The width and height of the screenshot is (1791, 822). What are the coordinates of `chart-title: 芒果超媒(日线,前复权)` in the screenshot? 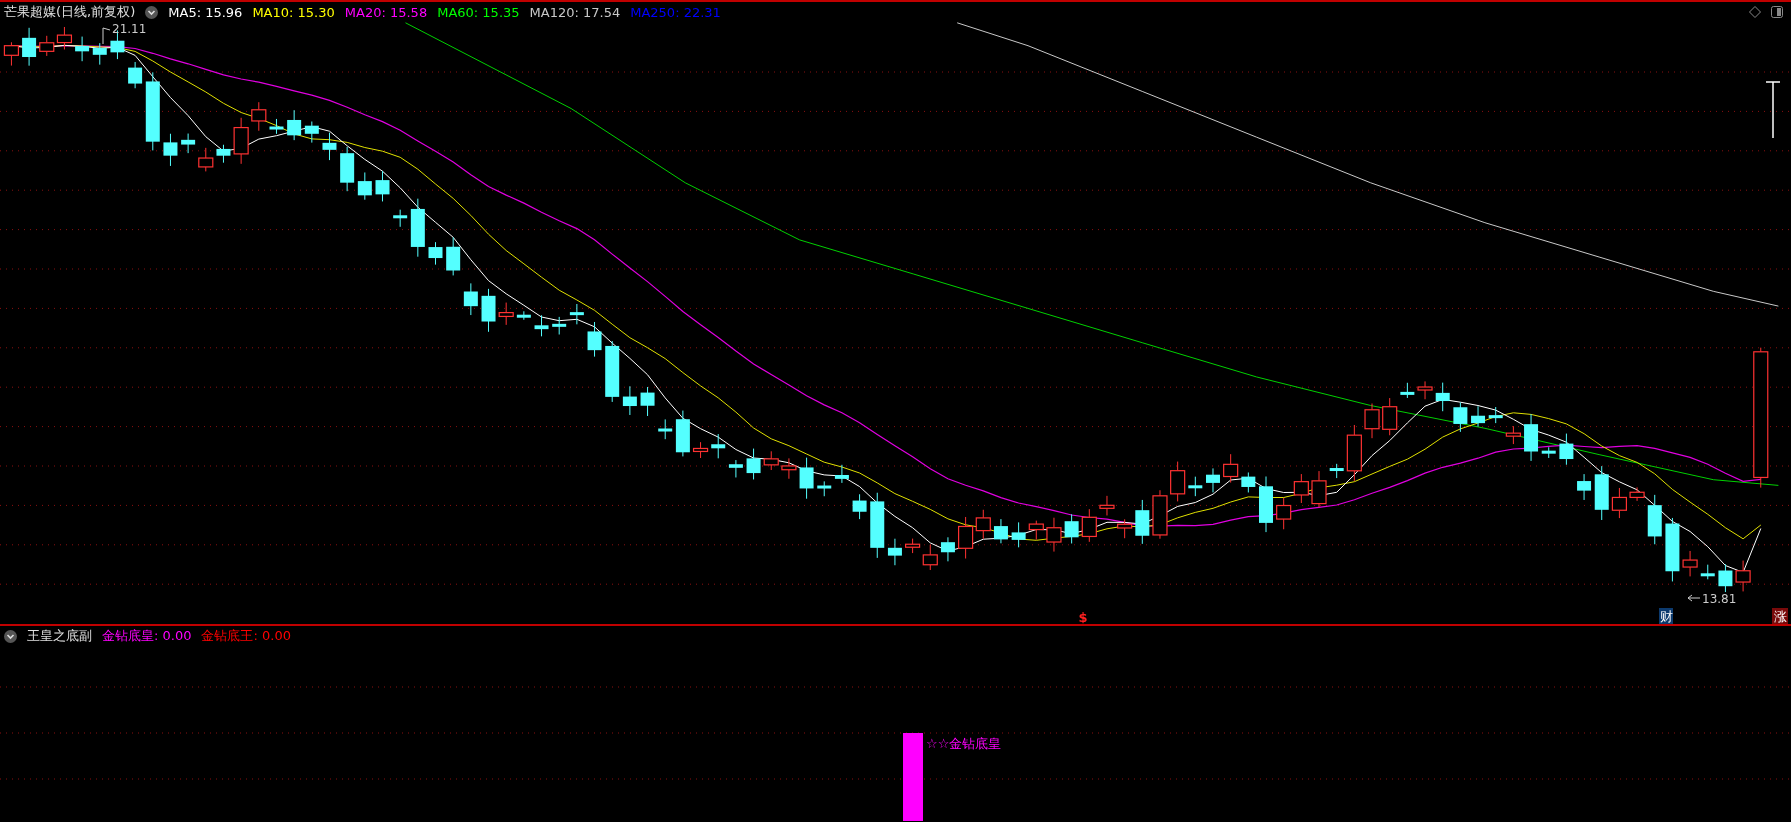 It's located at (70, 12).